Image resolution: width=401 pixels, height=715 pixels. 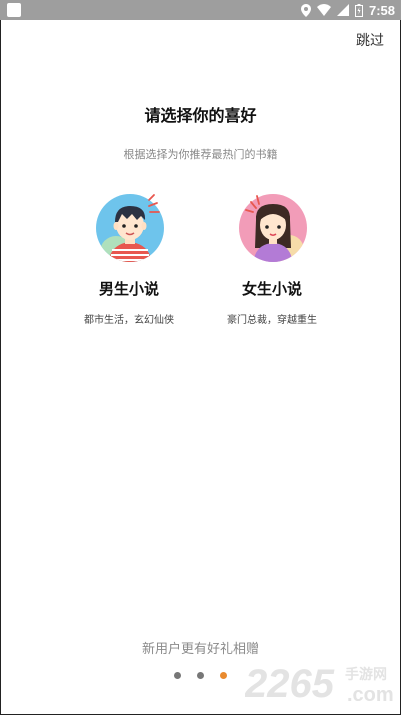 What do you see at coordinates (273, 228) in the screenshot?
I see `female-avatar-icon` at bounding box center [273, 228].